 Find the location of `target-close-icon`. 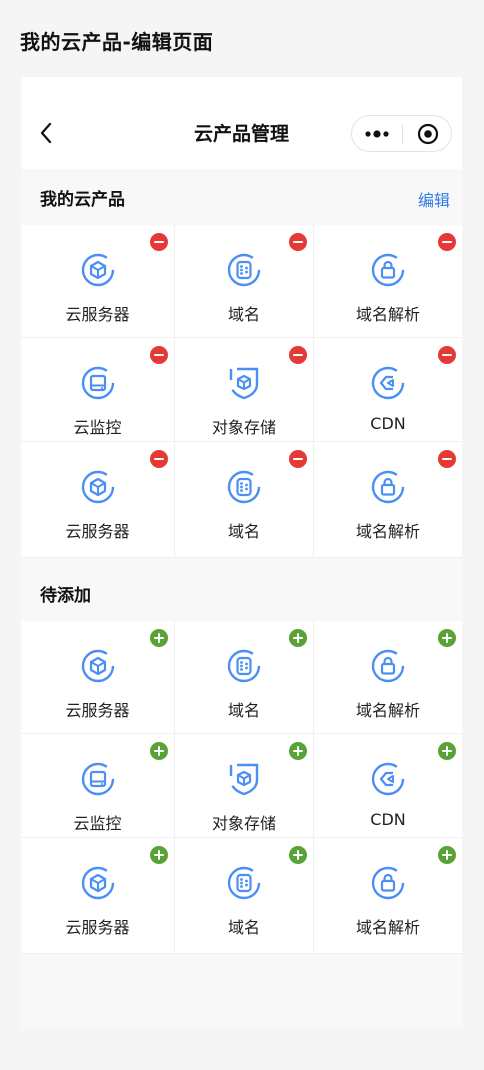

target-close-icon is located at coordinates (428, 133).